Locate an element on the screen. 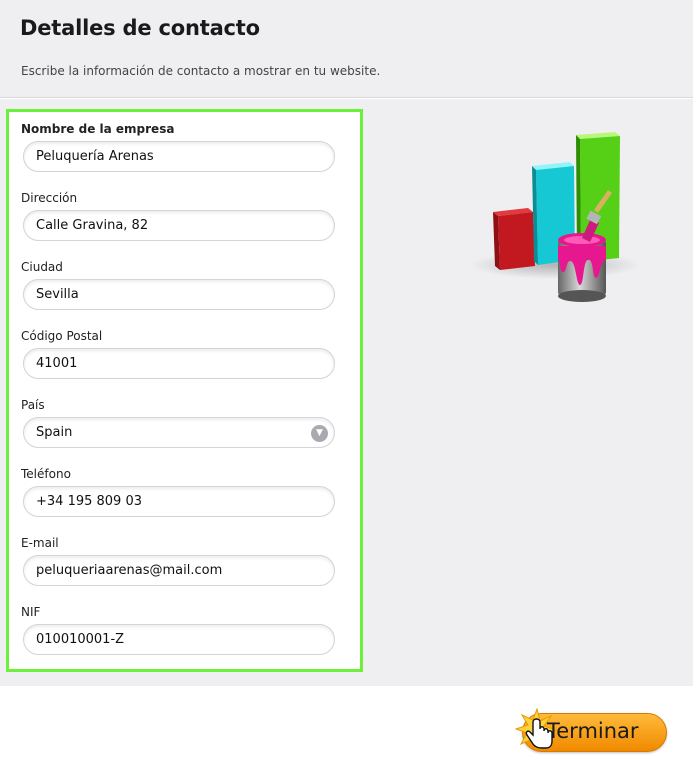 This screenshot has width=693, height=757. postal-code-label: Código Postal is located at coordinates (62, 336).